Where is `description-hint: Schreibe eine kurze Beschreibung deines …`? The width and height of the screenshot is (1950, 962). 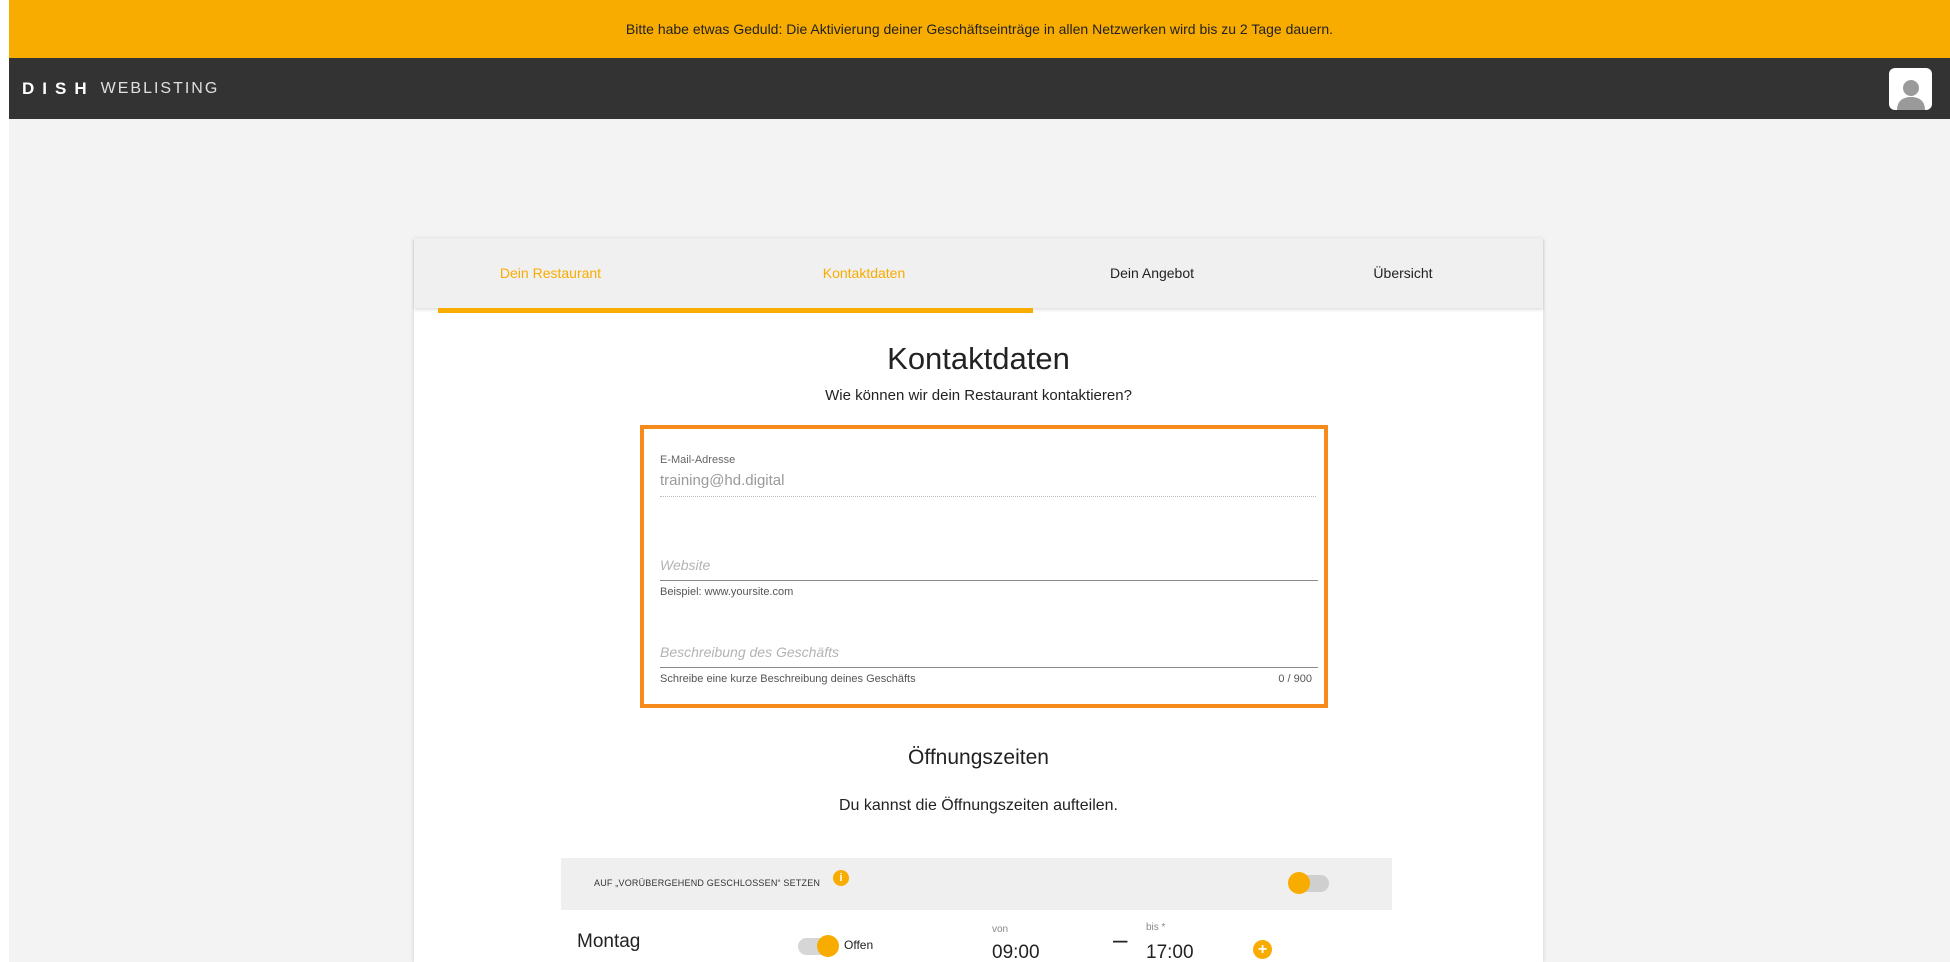
description-hint: Schreibe eine kurze Beschreibung deines … is located at coordinates (788, 679).